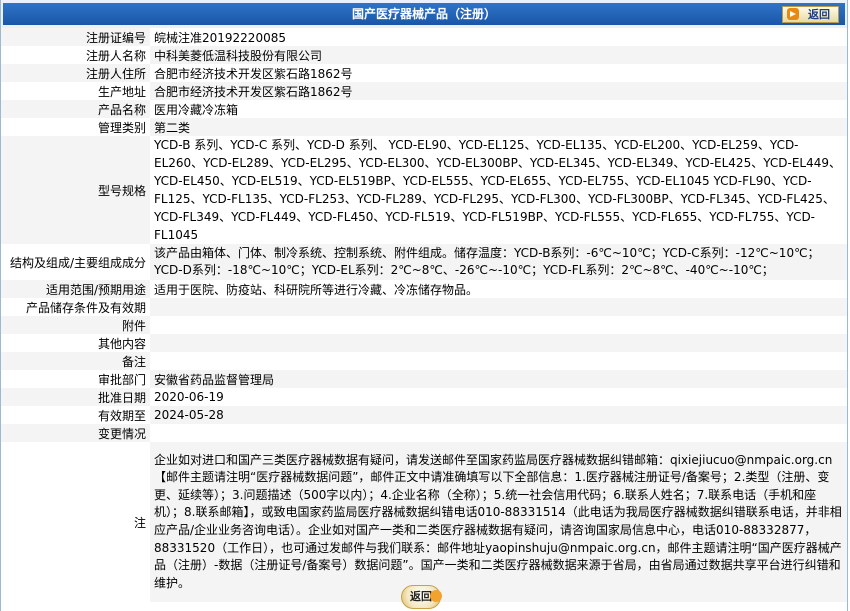  I want to click on back-button-bottom: 返回, so click(421, 597).